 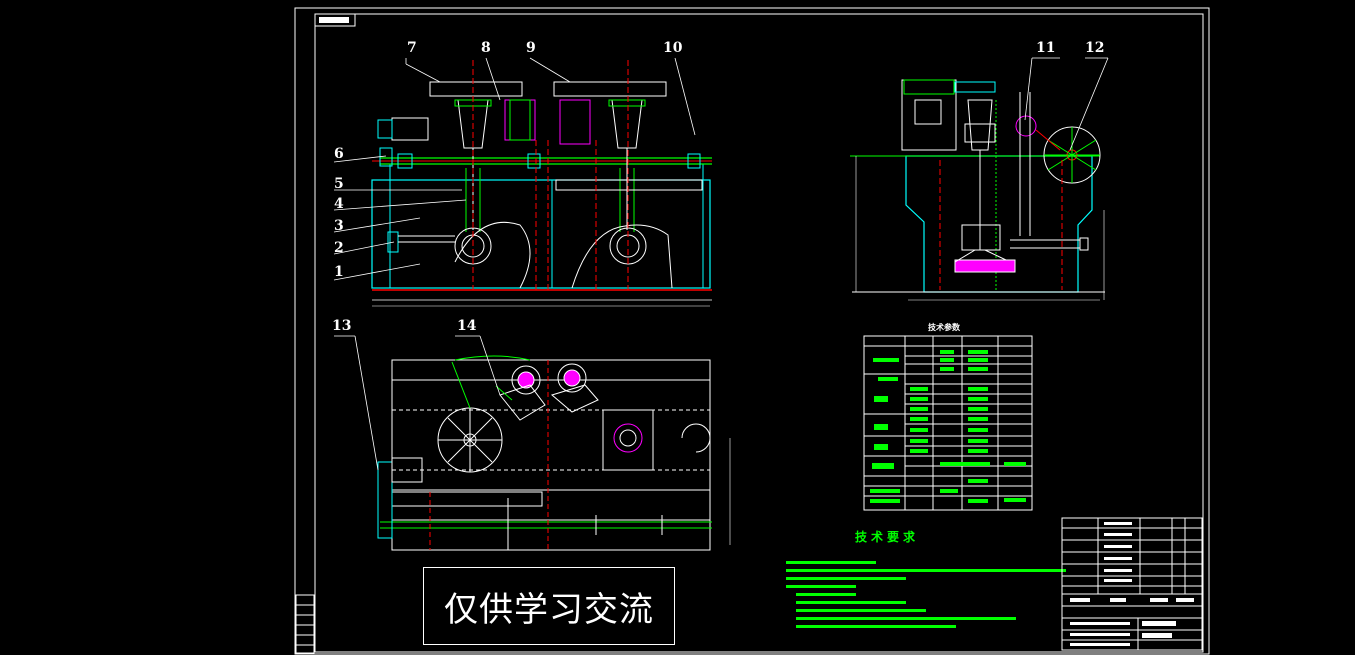 What do you see at coordinates (944, 327) in the screenshot?
I see `params-table-title: 技术参数` at bounding box center [944, 327].